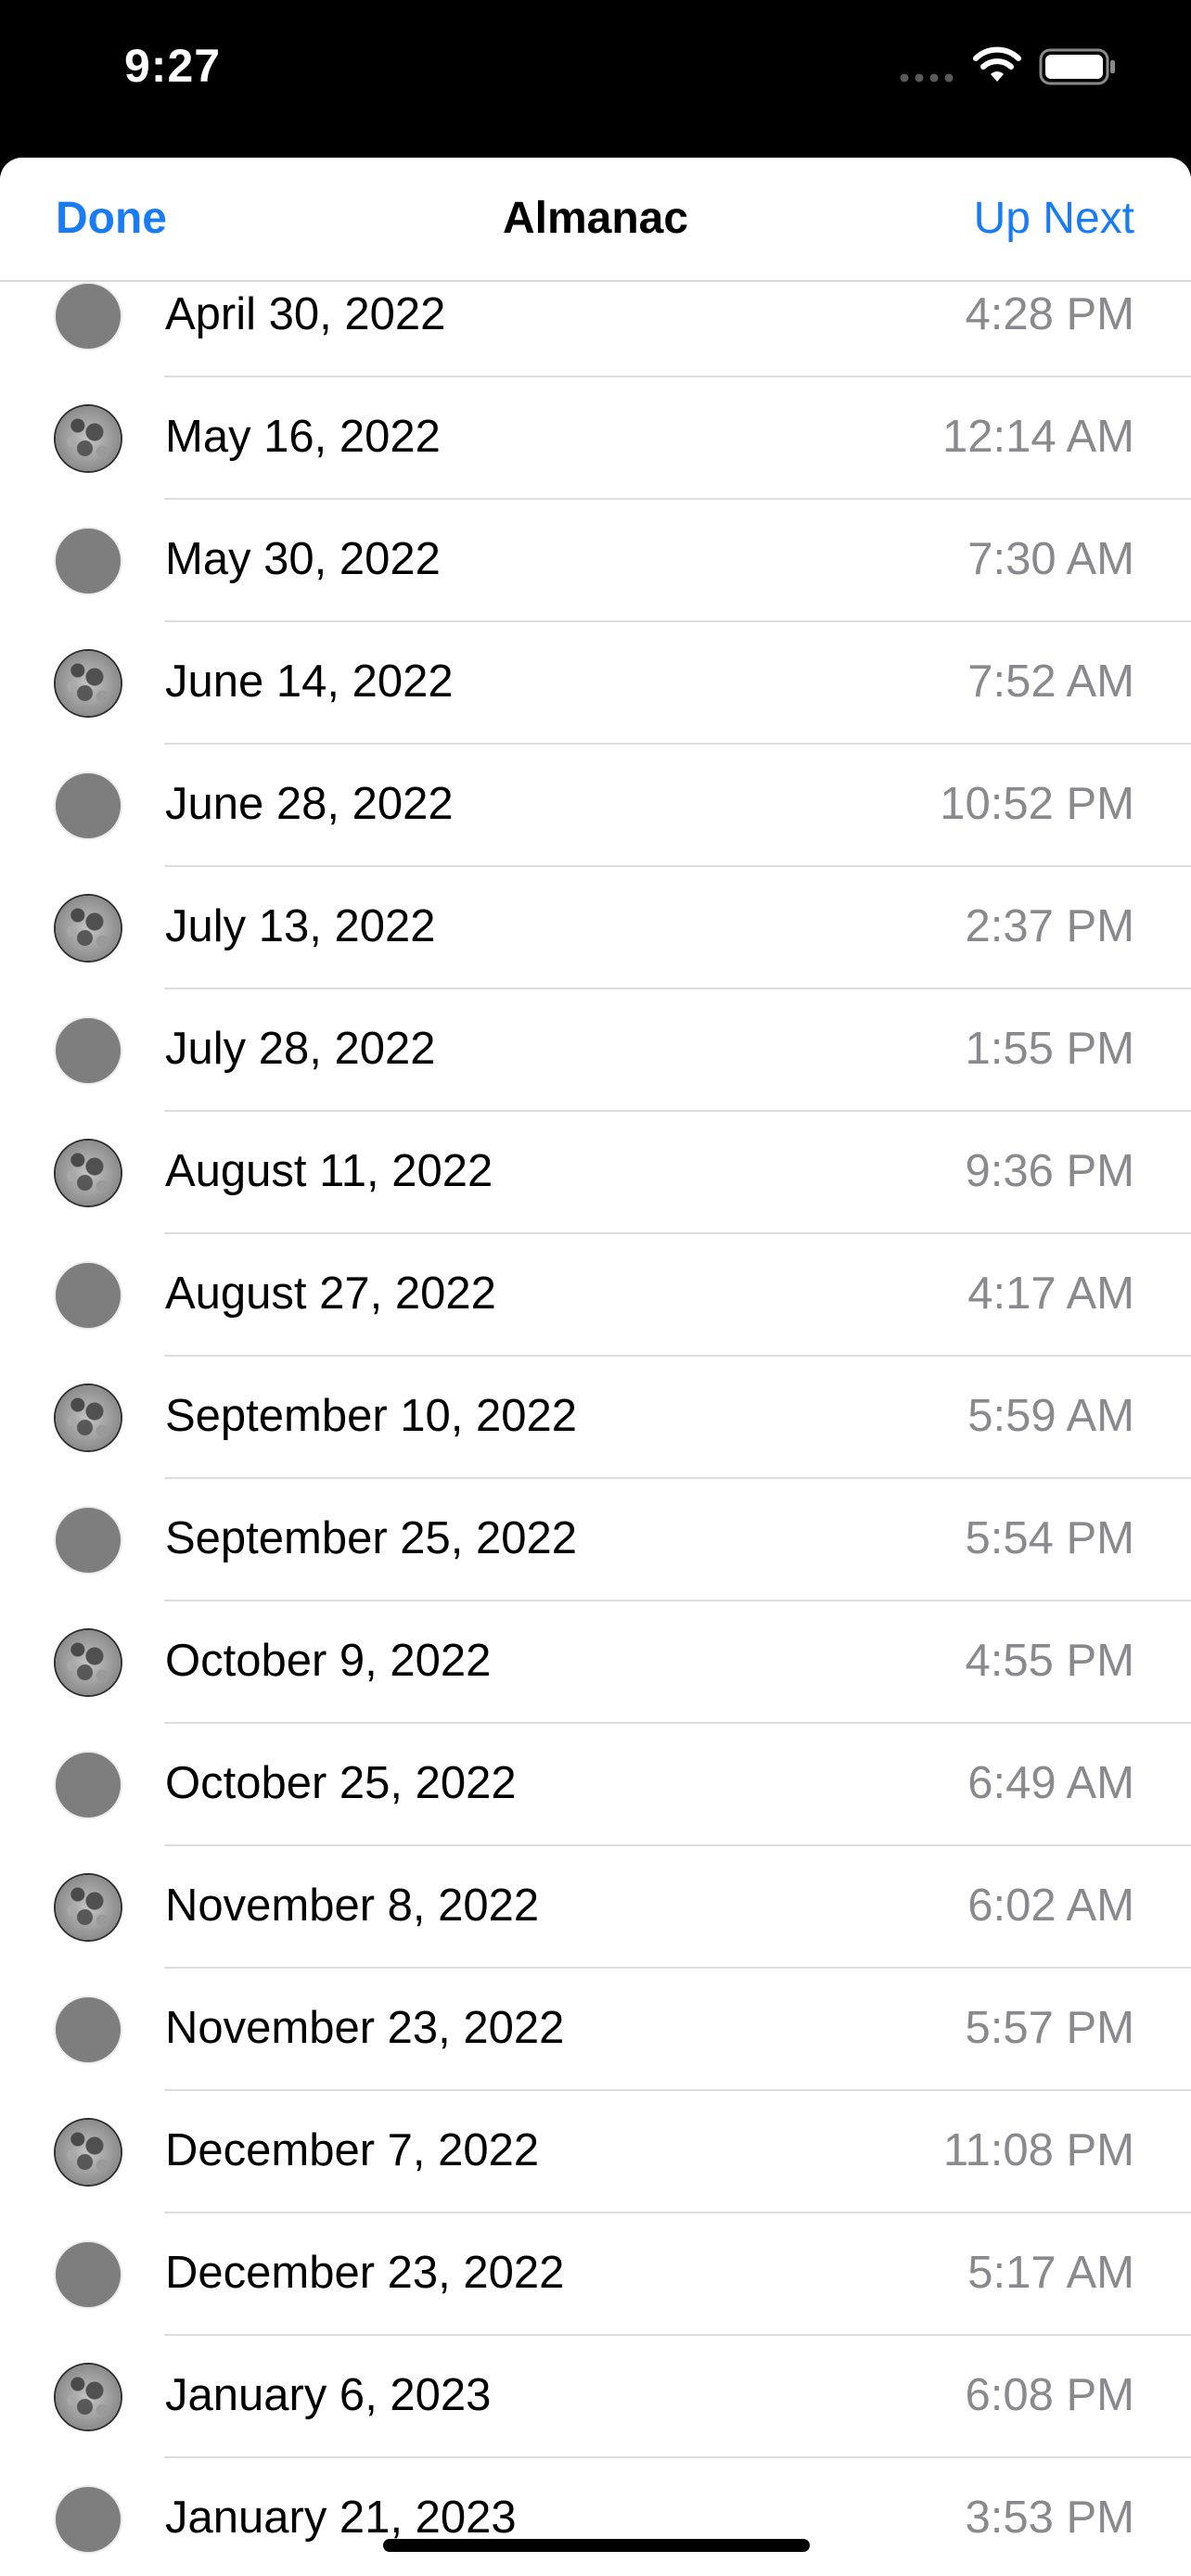 The width and height of the screenshot is (1191, 2576). What do you see at coordinates (1049, 2518) in the screenshot?
I see `phase-time: 3:53 PM` at bounding box center [1049, 2518].